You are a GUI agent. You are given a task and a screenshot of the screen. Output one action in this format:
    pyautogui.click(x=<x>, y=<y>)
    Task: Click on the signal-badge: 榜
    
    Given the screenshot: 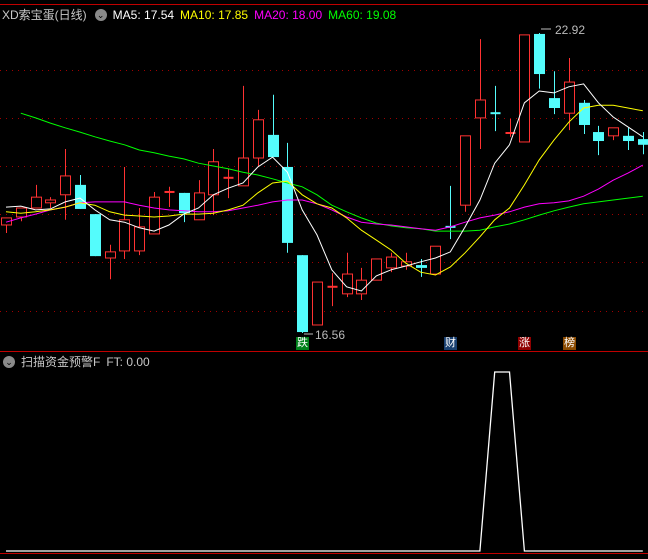 What is the action you would take?
    pyautogui.click(x=569, y=343)
    